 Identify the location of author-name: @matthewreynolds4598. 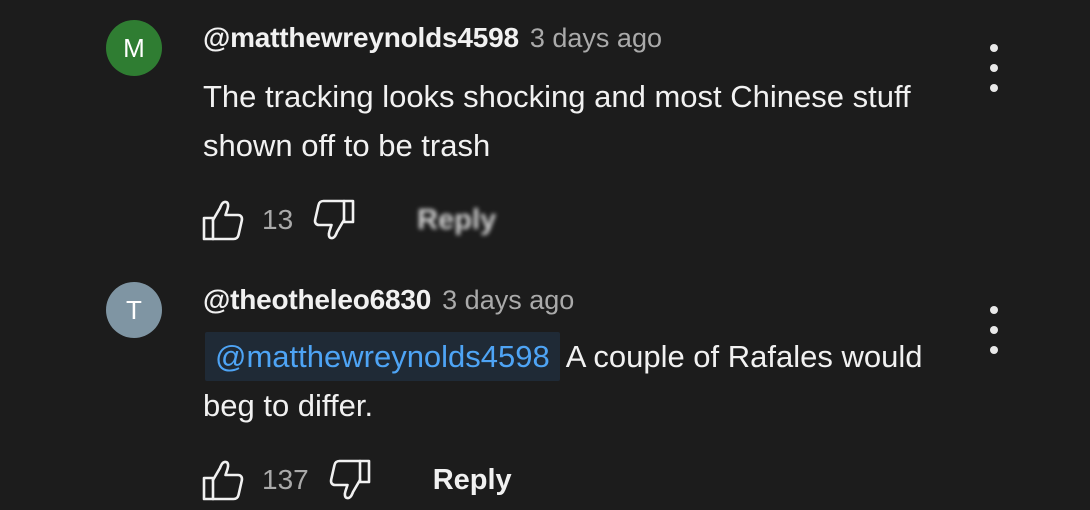
(361, 38).